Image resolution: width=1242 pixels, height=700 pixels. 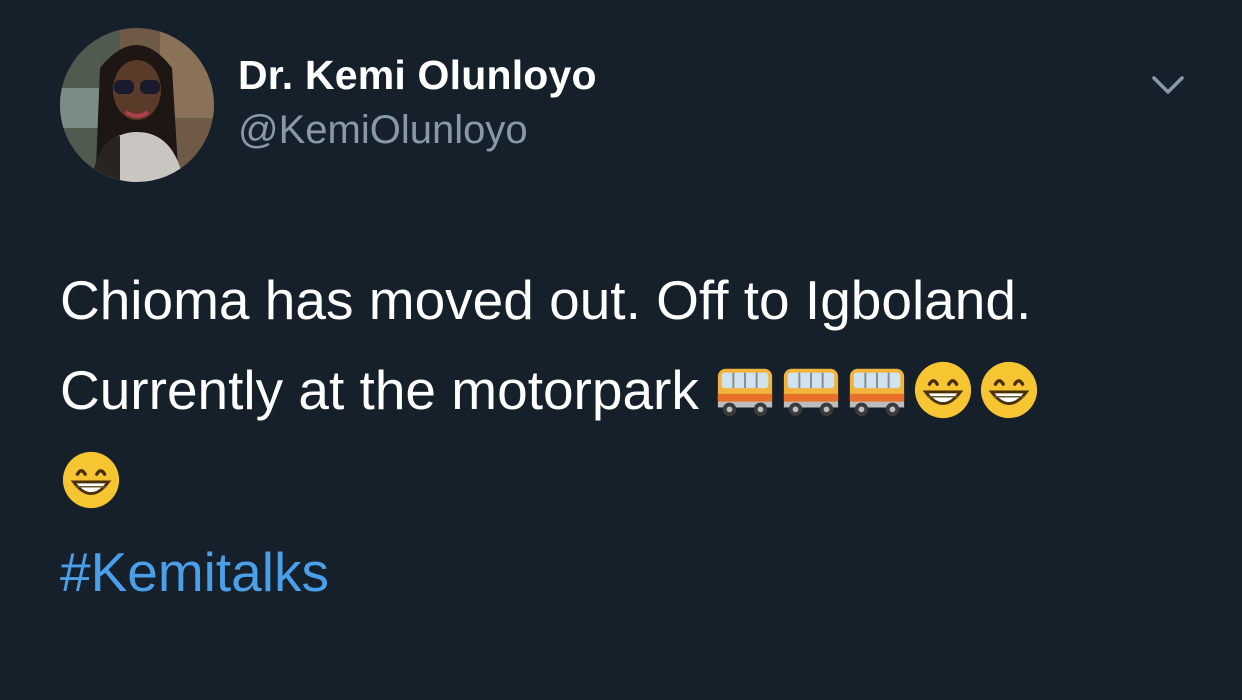 What do you see at coordinates (379, 390) in the screenshot?
I see `tweet-text: Currently at the motorpark` at bounding box center [379, 390].